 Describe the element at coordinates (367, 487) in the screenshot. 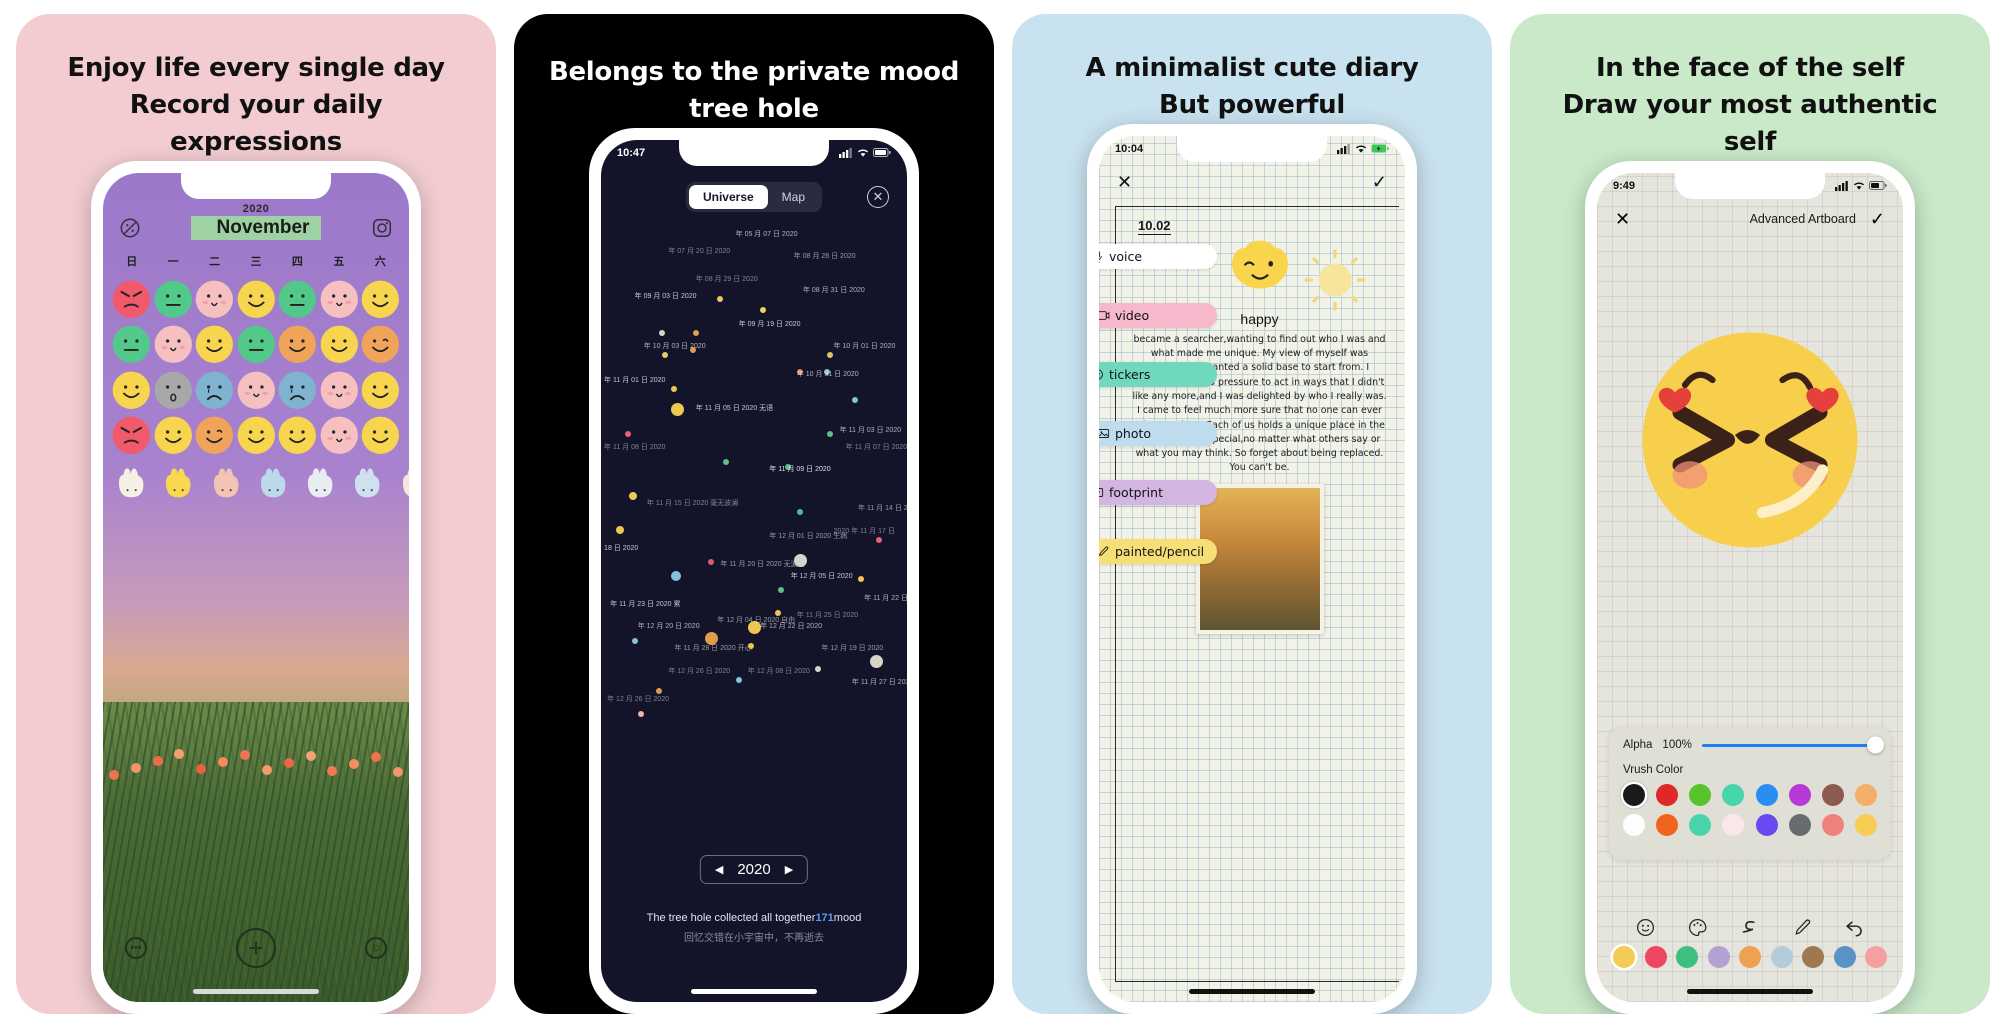

I see `sticker-bunny-pale` at that location.